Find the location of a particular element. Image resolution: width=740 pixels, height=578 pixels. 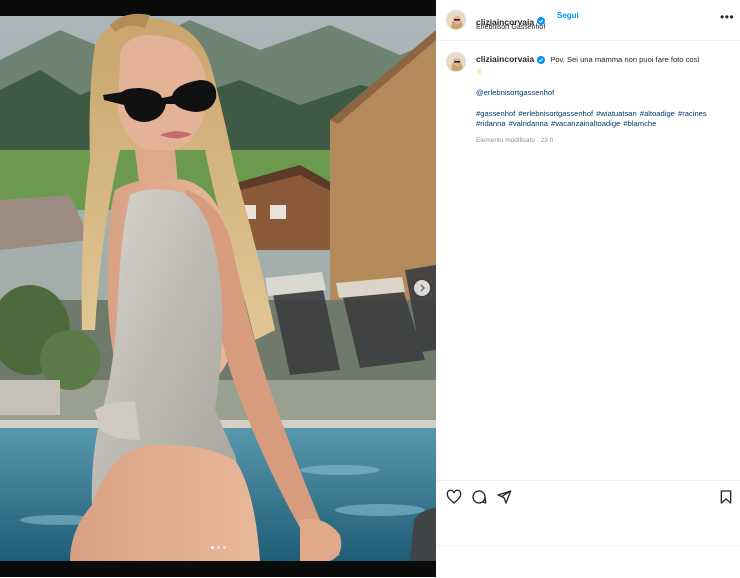

location-link: Erlebnisort Gassenhof is located at coordinates (510, 27).